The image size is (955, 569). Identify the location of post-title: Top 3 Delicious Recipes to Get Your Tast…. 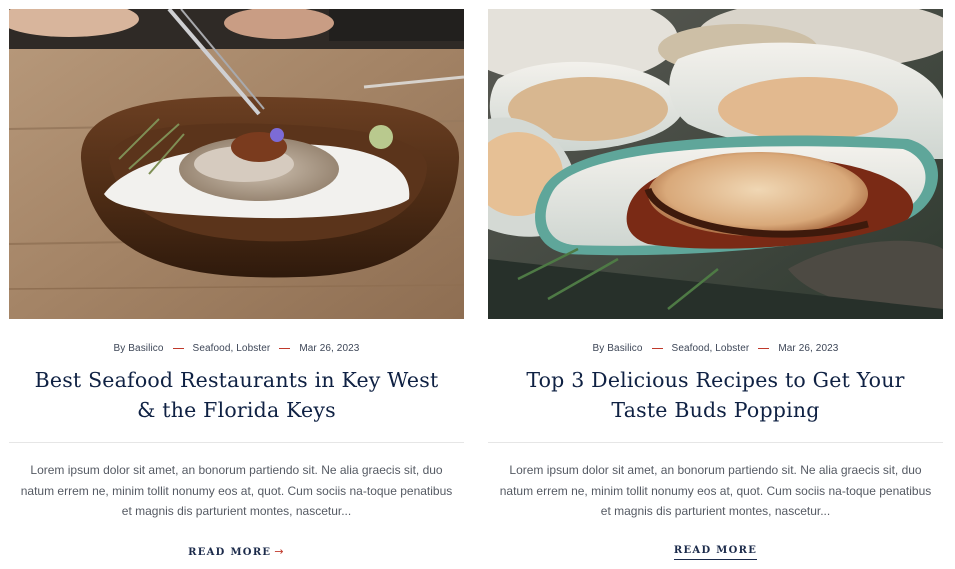
(715, 395).